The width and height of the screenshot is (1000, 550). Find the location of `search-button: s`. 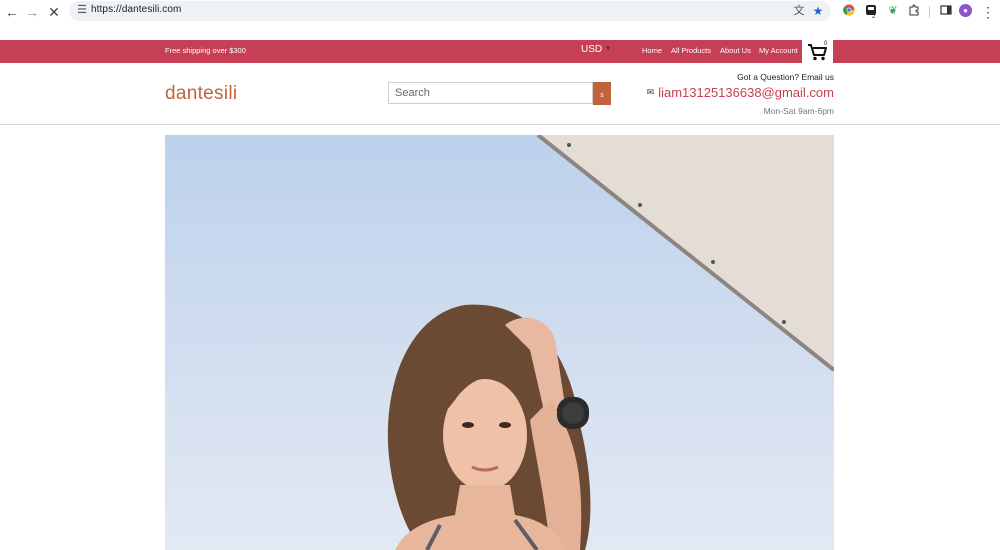

search-button: s is located at coordinates (602, 93).